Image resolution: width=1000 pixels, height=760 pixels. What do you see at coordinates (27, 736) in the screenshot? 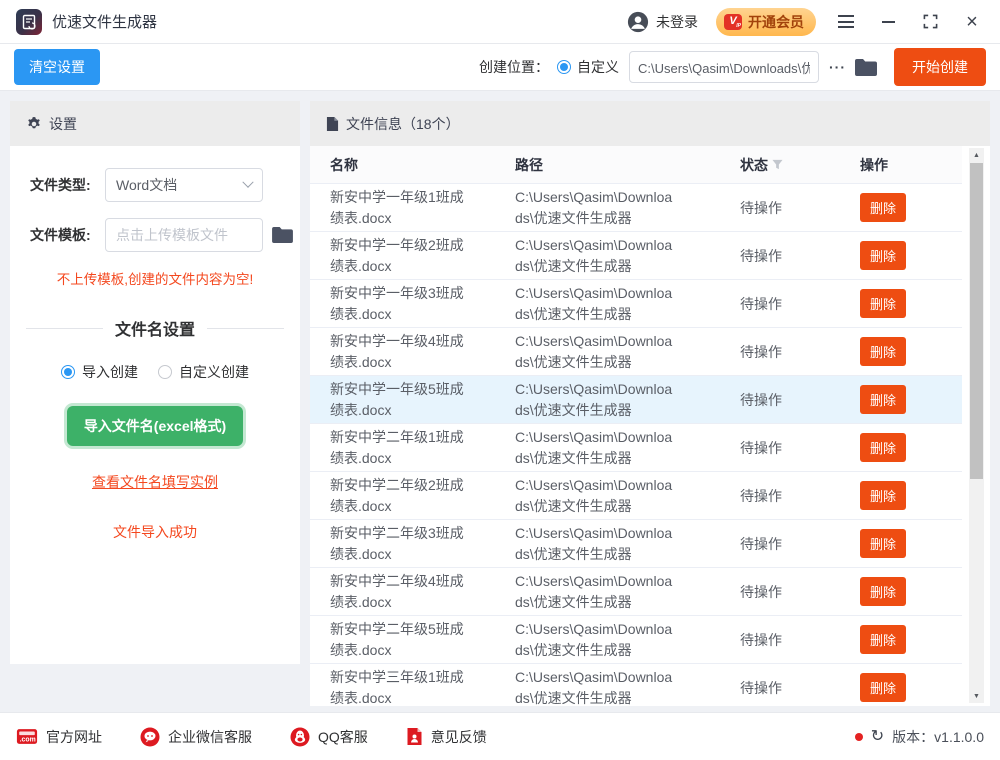
I see `dot-com-icon: .com` at bounding box center [27, 736].